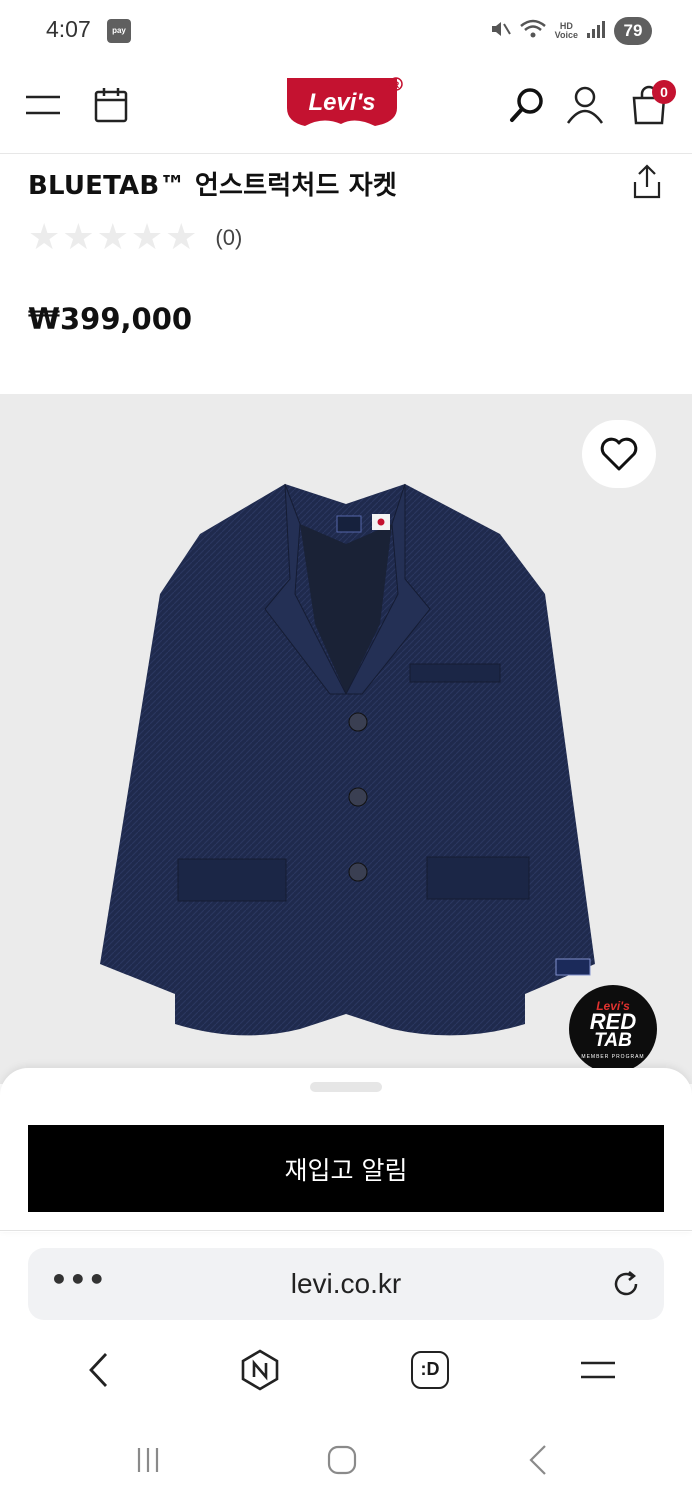 The height and width of the screenshot is (1500, 692). I want to click on back-button, so click(98, 1370).